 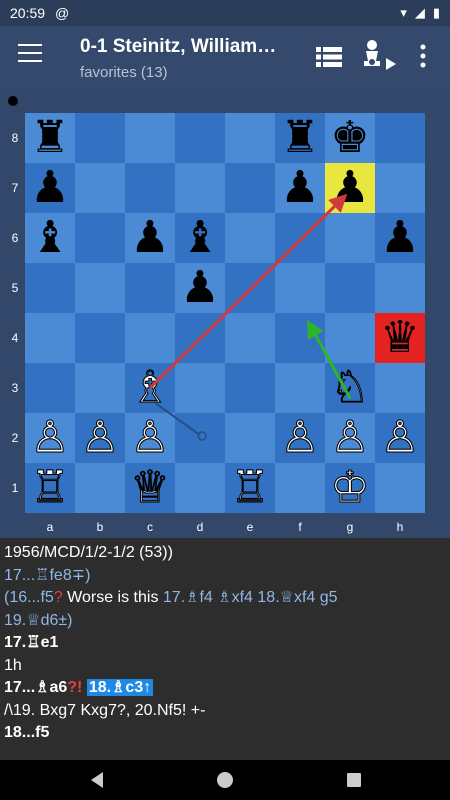 I want to click on piece-h4: ♛, so click(x=399, y=338).